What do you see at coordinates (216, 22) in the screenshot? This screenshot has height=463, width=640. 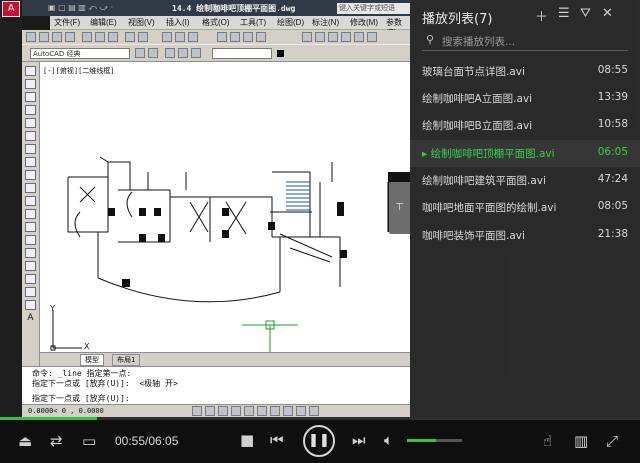 I see `menu-format: 格式(O)` at bounding box center [216, 22].